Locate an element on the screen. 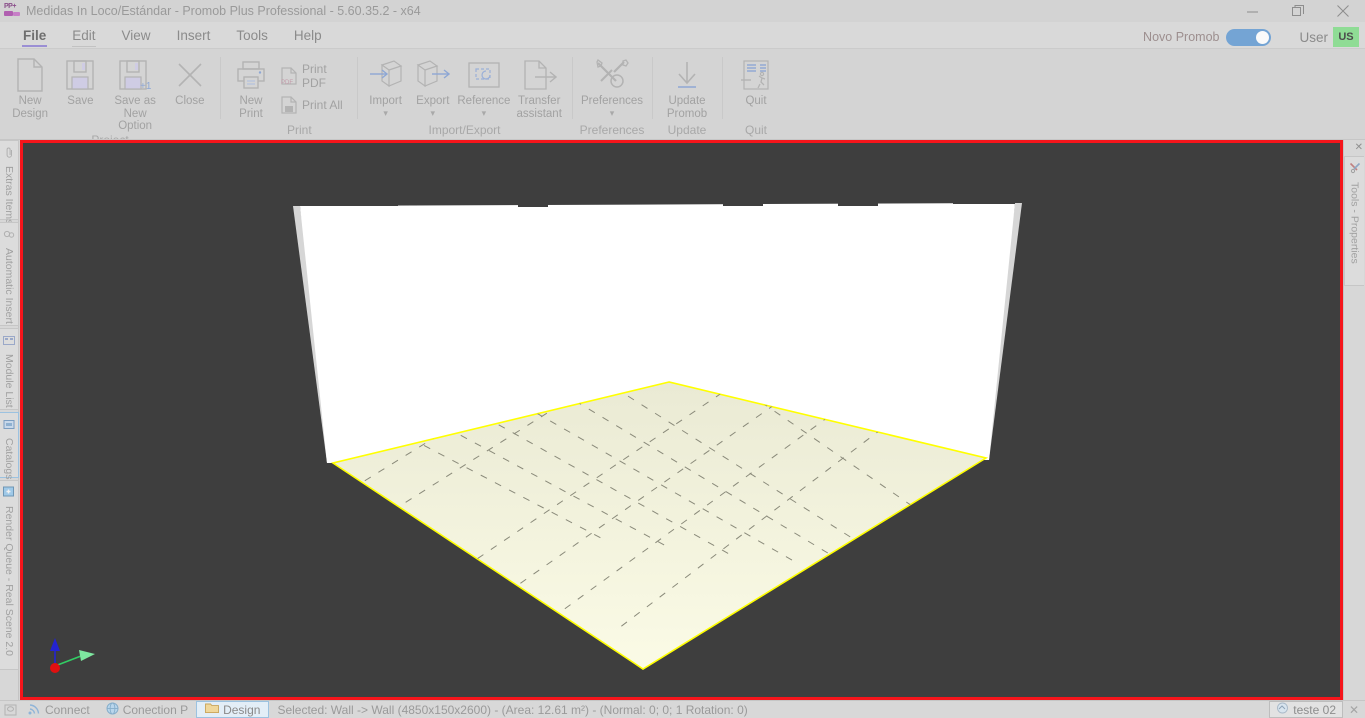 This screenshot has width=1365, height=718. menu-item-edit: Edit is located at coordinates (83, 38).